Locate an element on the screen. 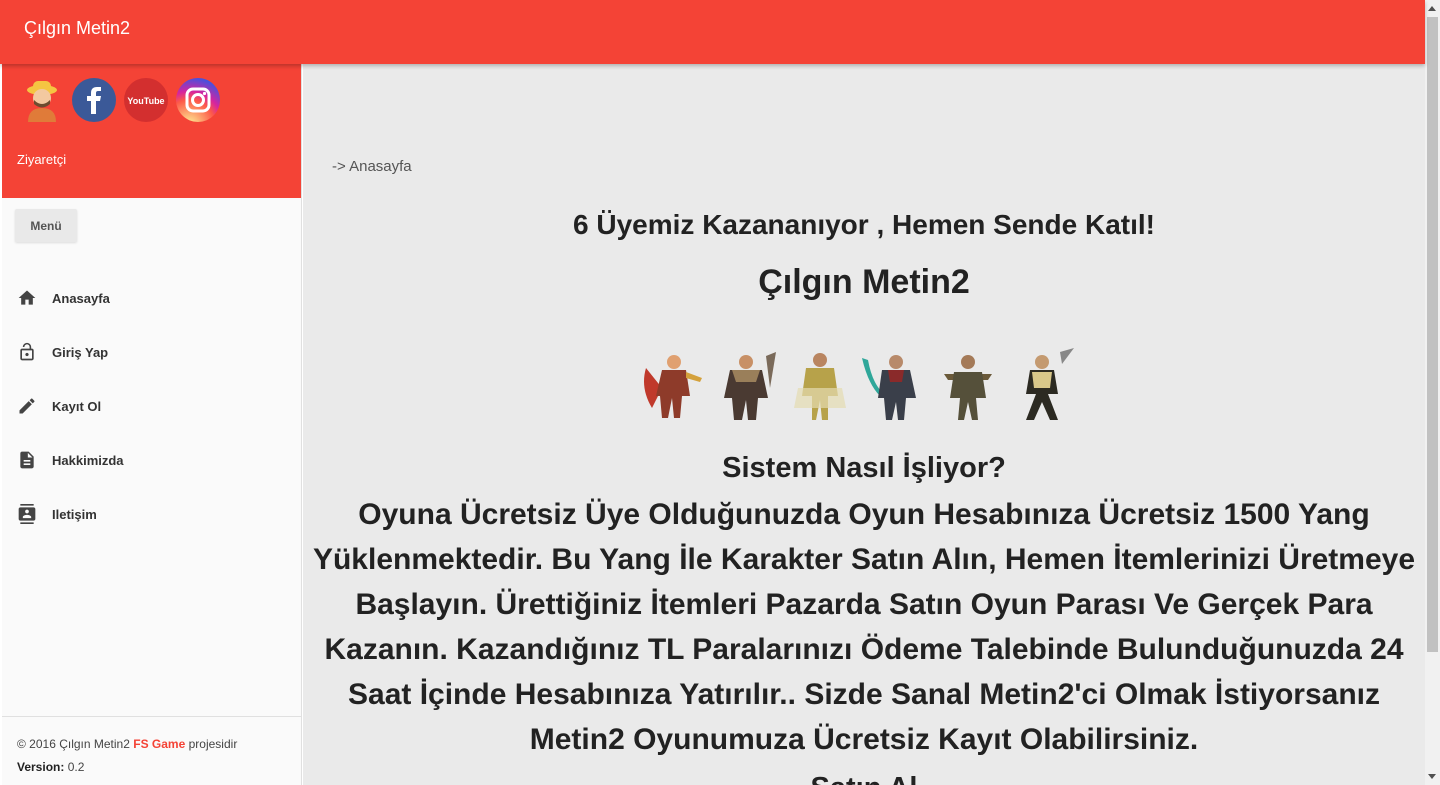  sidebar-item-kayit-ol: Kayıt Ol is located at coordinates (152, 406).